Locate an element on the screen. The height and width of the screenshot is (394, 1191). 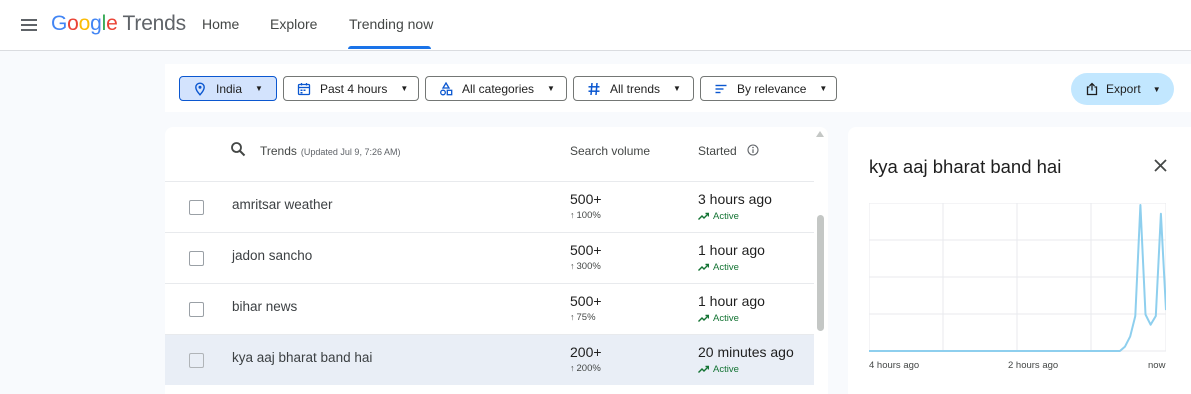
export-button-label: Export is located at coordinates (1123, 89).